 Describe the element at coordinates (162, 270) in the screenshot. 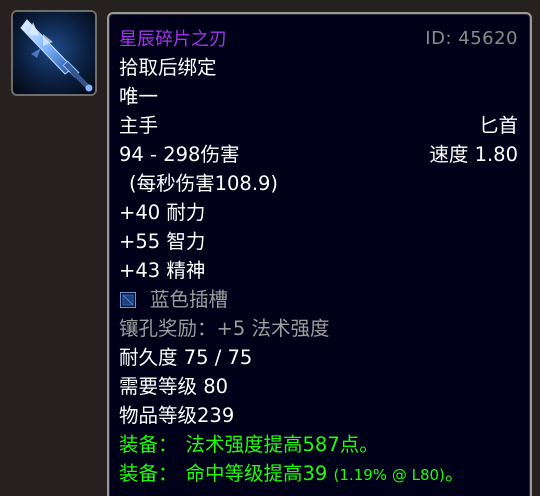

I see `stat-spirit: +43 精神` at that location.